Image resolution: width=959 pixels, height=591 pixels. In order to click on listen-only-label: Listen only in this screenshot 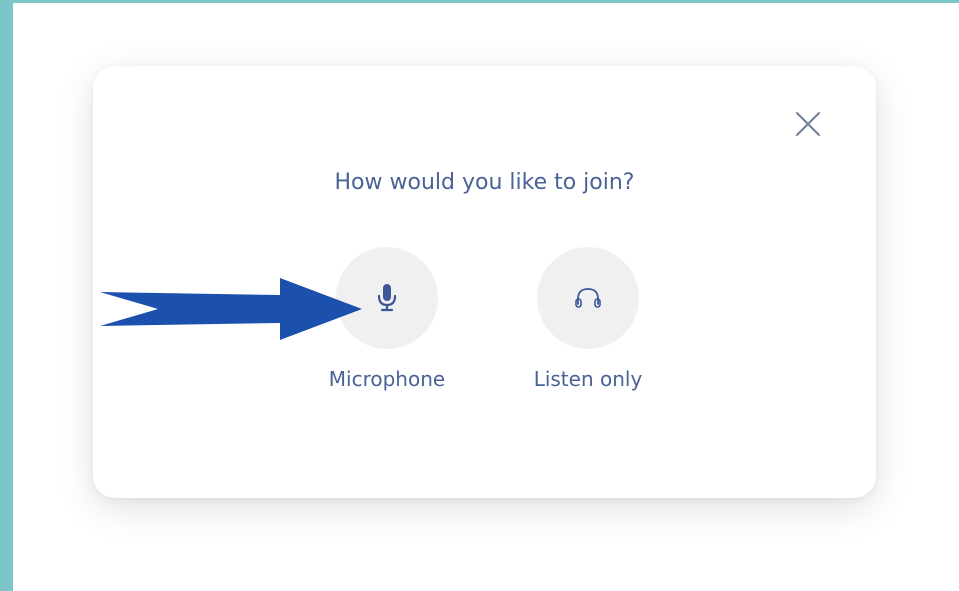, I will do `click(588, 379)`.